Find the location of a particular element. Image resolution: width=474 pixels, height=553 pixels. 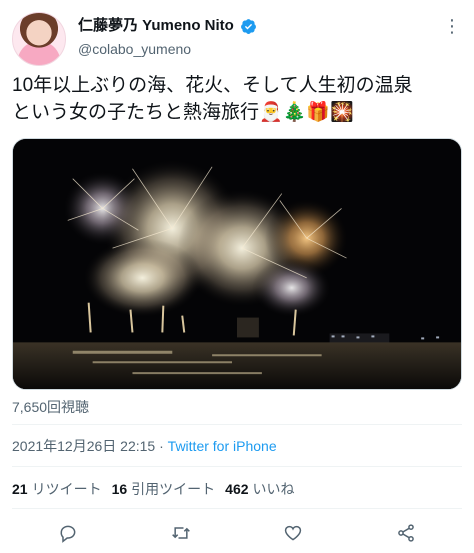

tweet-meta: 2021年12月26日 22:15 · Twitter for iPhone is located at coordinates (144, 446).